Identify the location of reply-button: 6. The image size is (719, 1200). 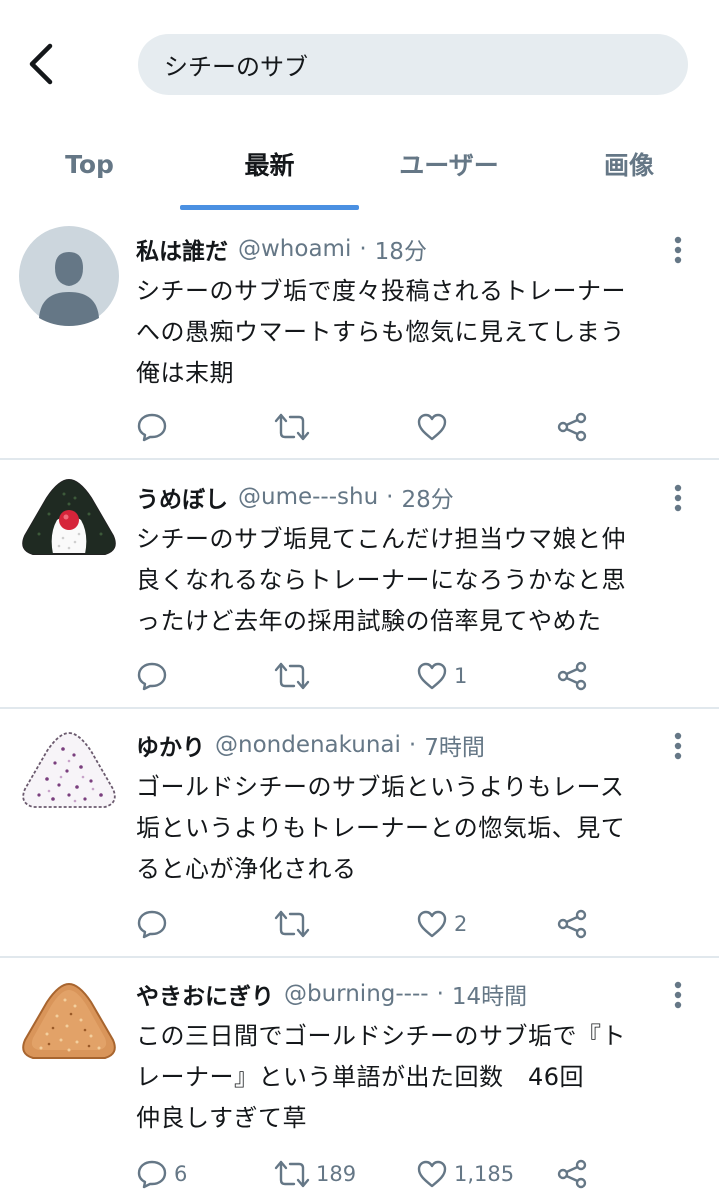
(161, 1174).